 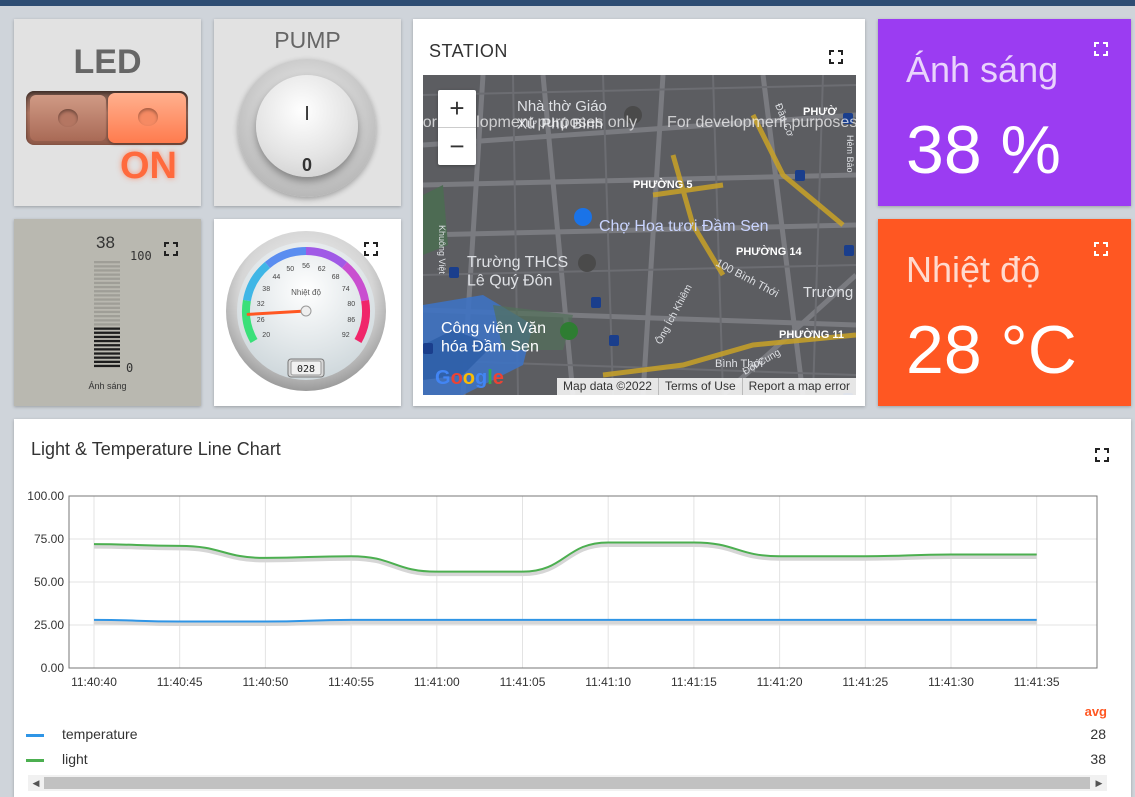 What do you see at coordinates (457, 146) in the screenshot?
I see `zoom-out-button: −` at bounding box center [457, 146].